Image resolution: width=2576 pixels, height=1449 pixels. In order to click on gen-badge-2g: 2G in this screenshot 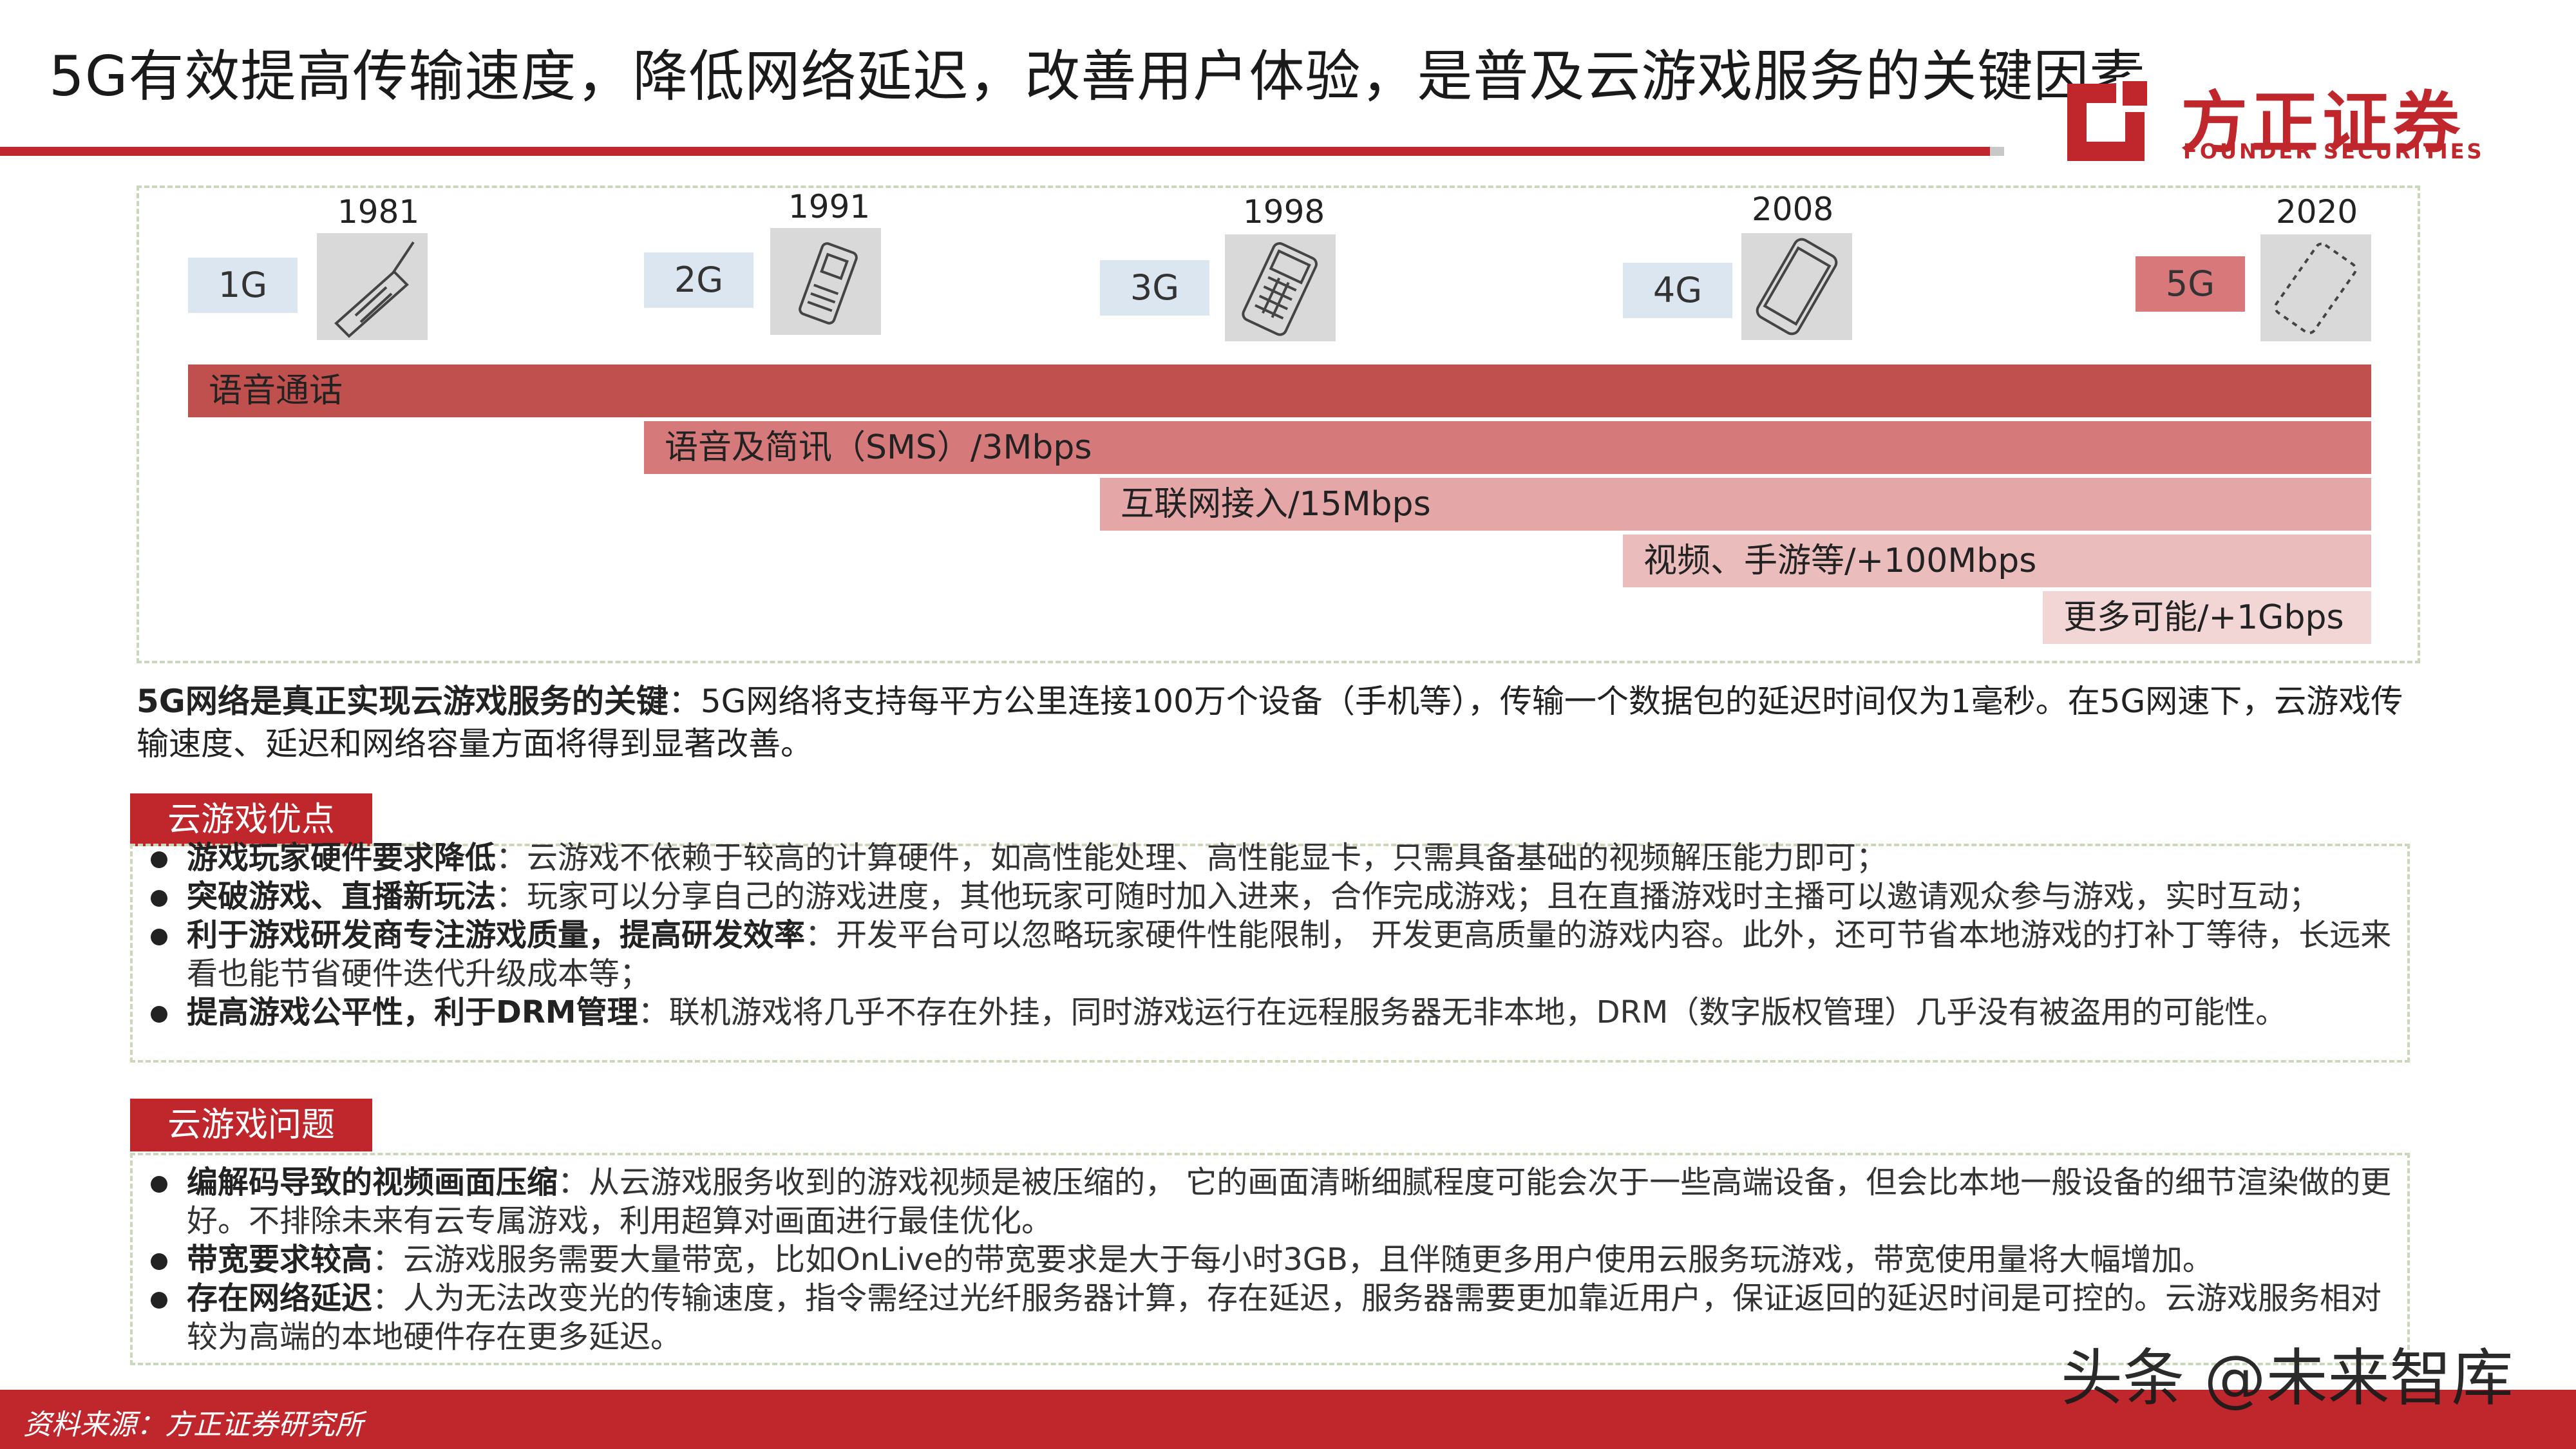, I will do `click(698, 280)`.